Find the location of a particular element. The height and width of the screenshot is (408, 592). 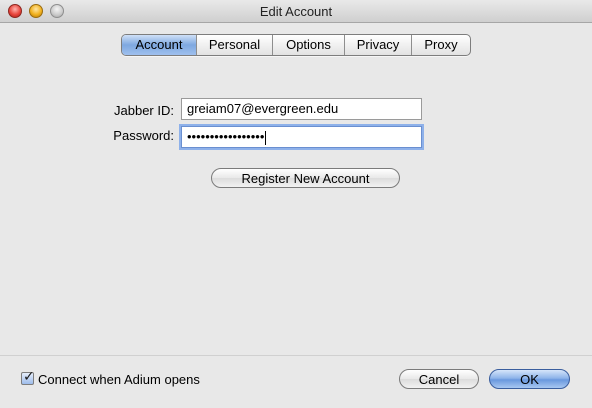

title-bar: Edit Account is located at coordinates (296, 11).